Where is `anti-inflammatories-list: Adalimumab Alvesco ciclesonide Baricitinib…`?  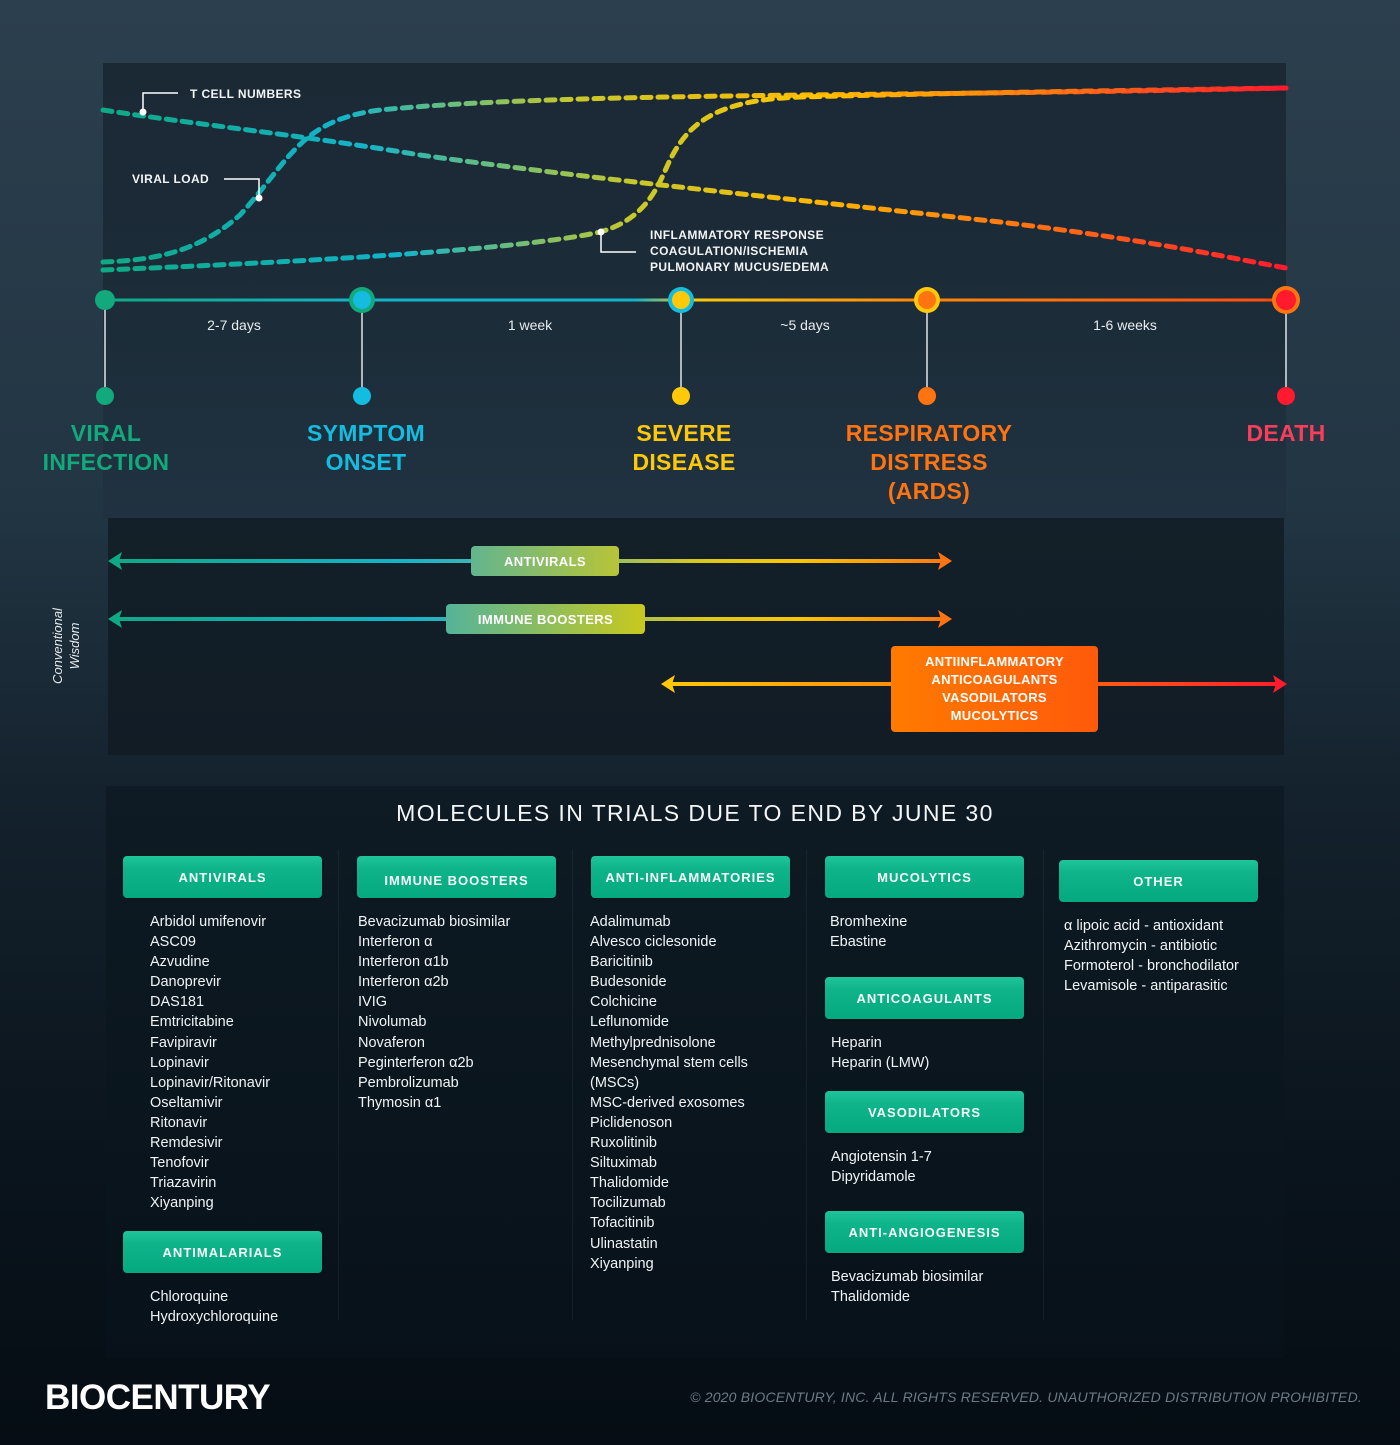
anti-inflammatories-list: Adalimumab Alvesco ciclesonide Baricitinib… is located at coordinates (669, 1093).